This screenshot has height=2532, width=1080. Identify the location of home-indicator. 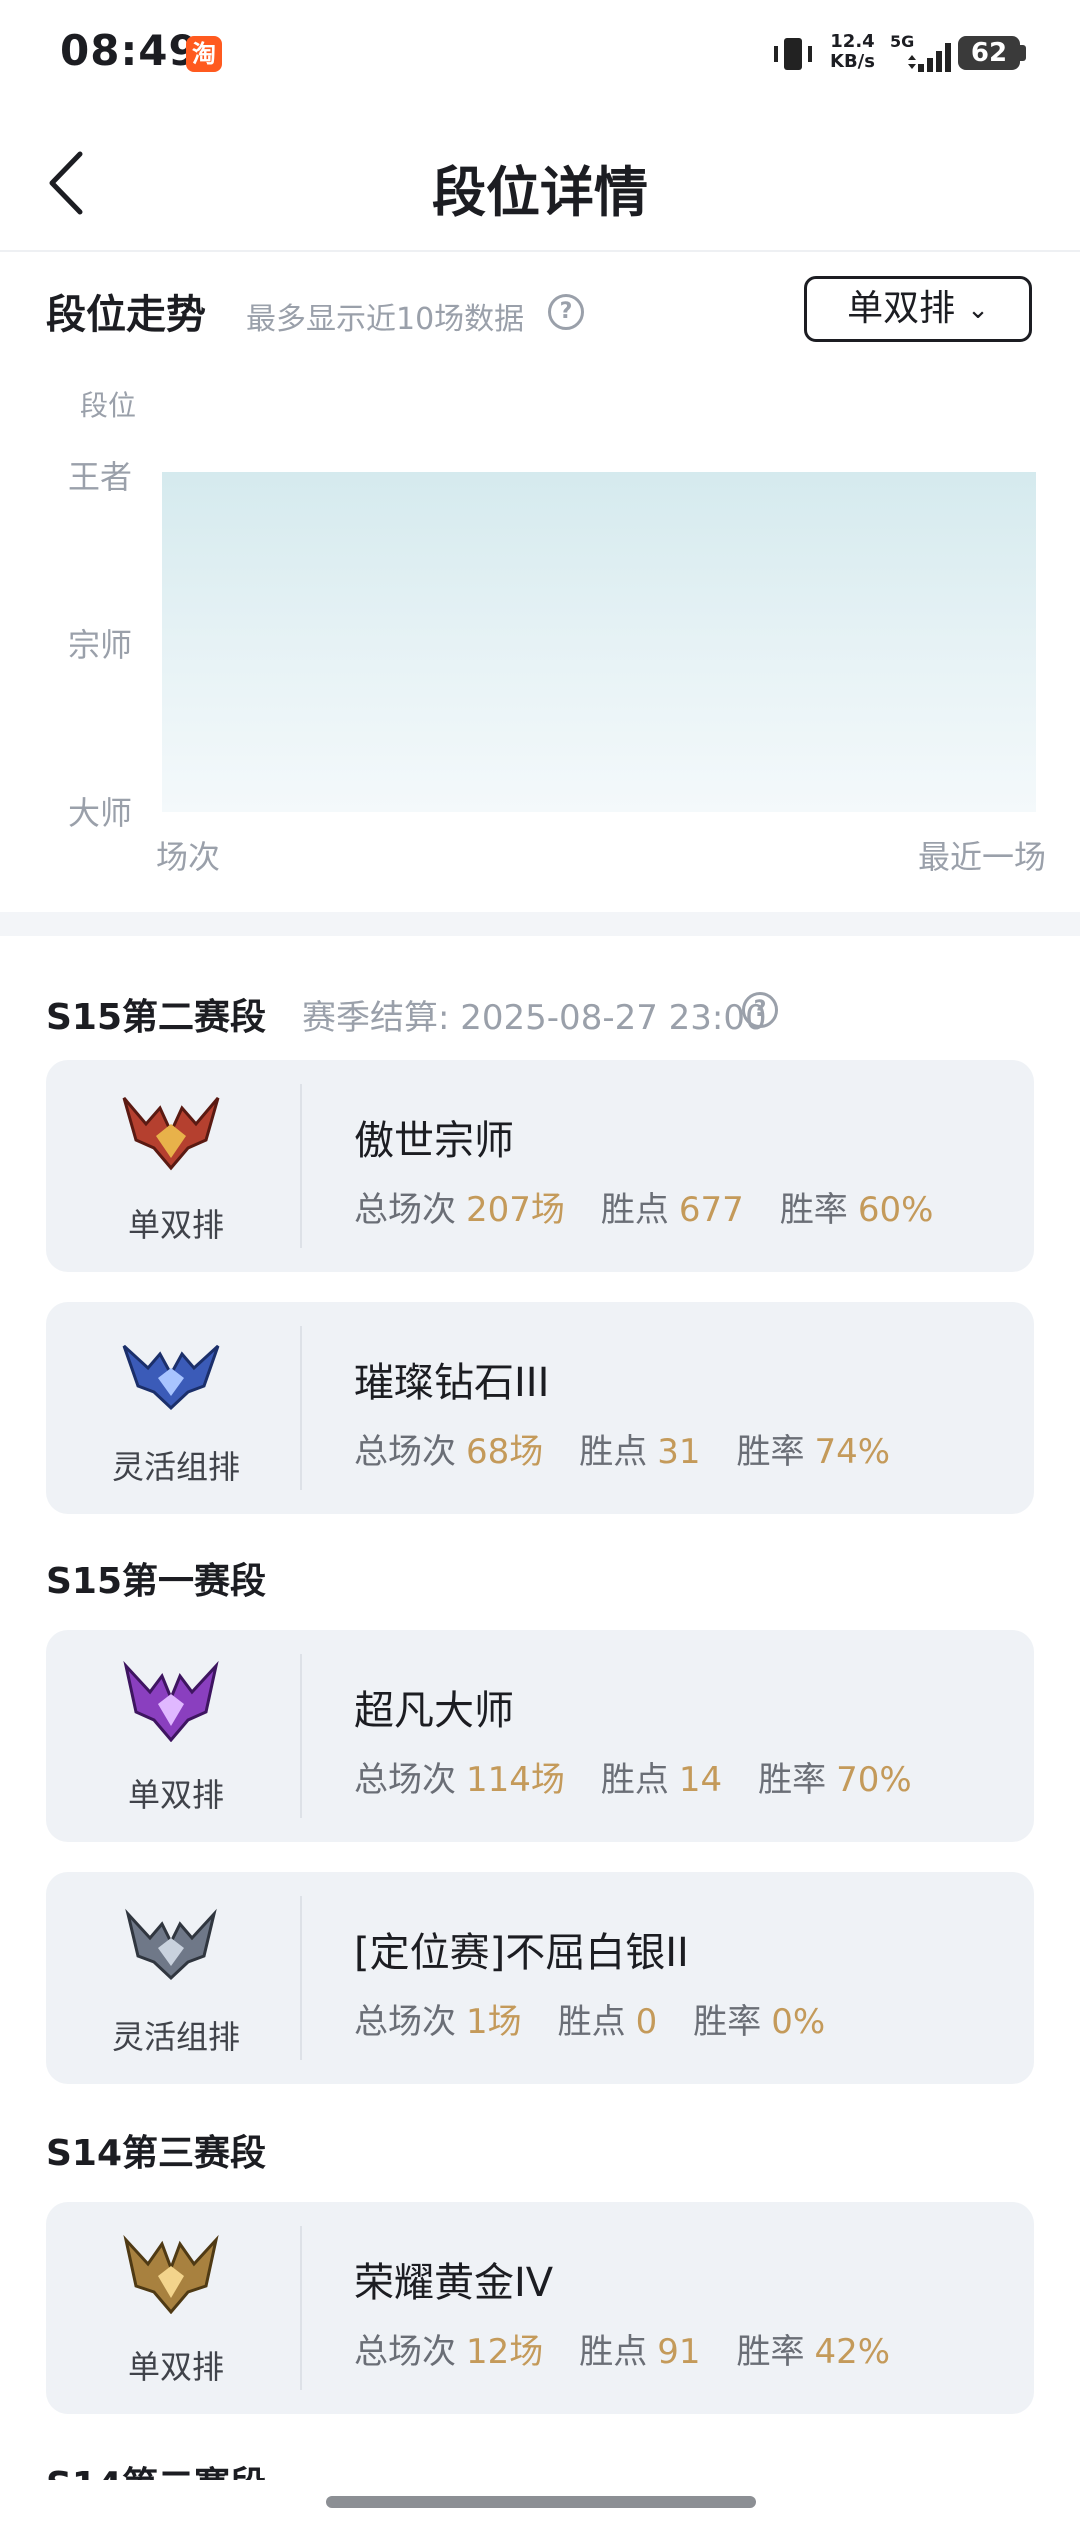
(541, 2502).